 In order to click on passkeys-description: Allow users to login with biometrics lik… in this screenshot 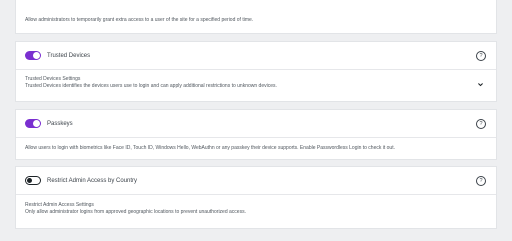, I will do `click(210, 148)`.